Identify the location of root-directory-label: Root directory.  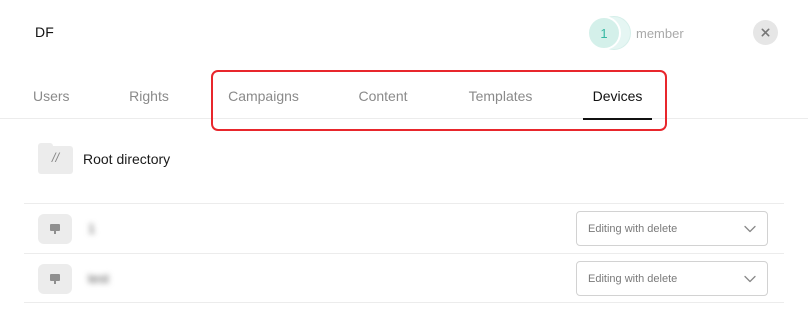
(127, 158).